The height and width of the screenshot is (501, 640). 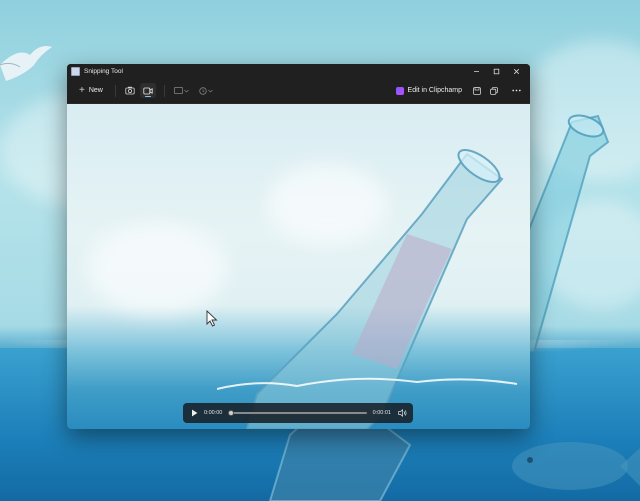 I want to click on volume-button, so click(x=402, y=413).